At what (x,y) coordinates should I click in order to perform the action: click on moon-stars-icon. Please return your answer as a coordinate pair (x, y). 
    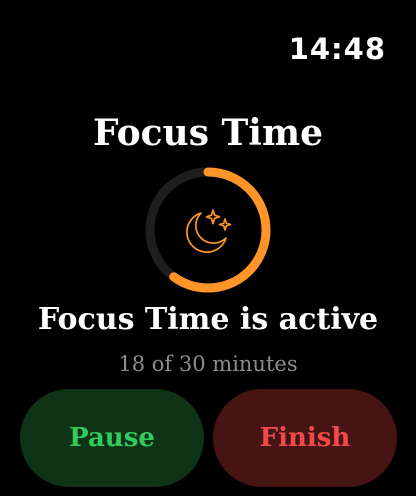
    Looking at the image, I should click on (209, 231).